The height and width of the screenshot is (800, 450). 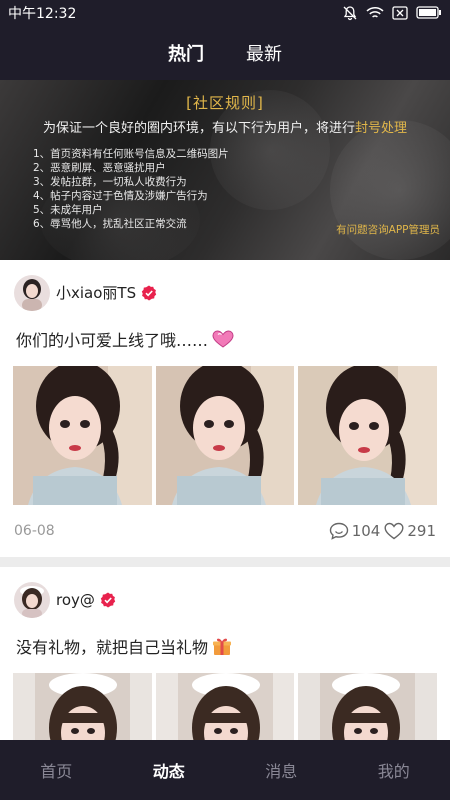 What do you see at coordinates (186, 53) in the screenshot?
I see `tab-hot: 热门` at bounding box center [186, 53].